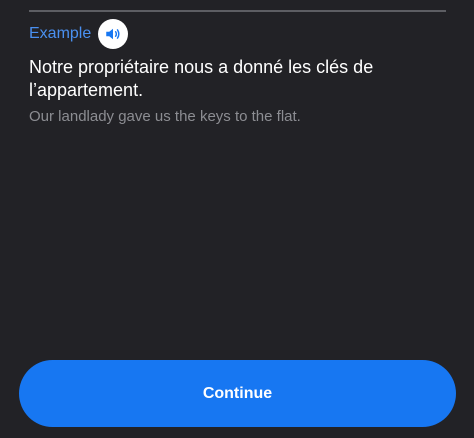 This screenshot has width=474, height=438. I want to click on play-audio-button, so click(113, 34).